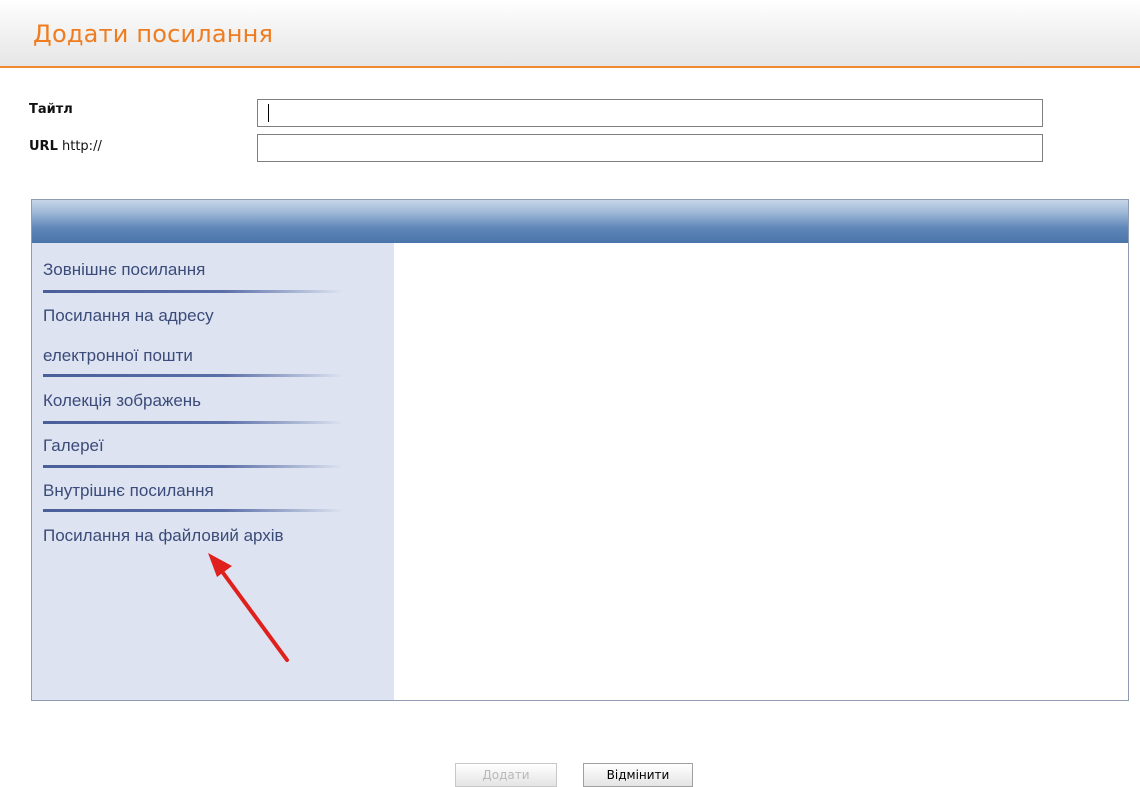  What do you see at coordinates (208, 316) in the screenshot?
I see `link-type-email-line1: Посилання на адресу` at bounding box center [208, 316].